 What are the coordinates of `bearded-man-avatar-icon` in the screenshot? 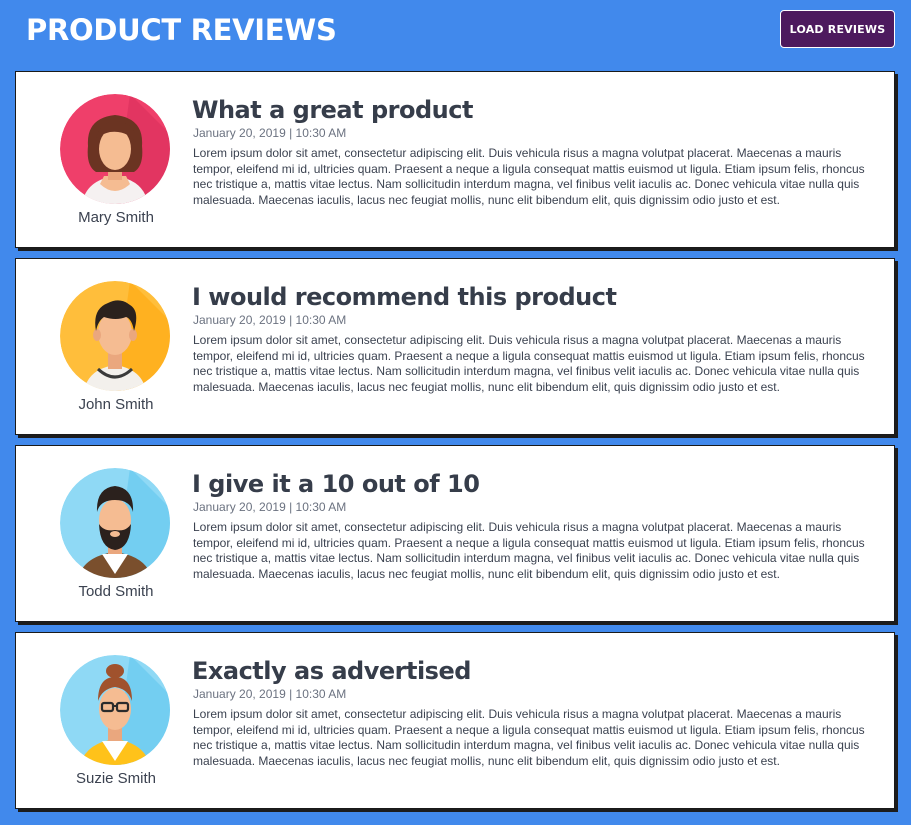 It's located at (115, 523).